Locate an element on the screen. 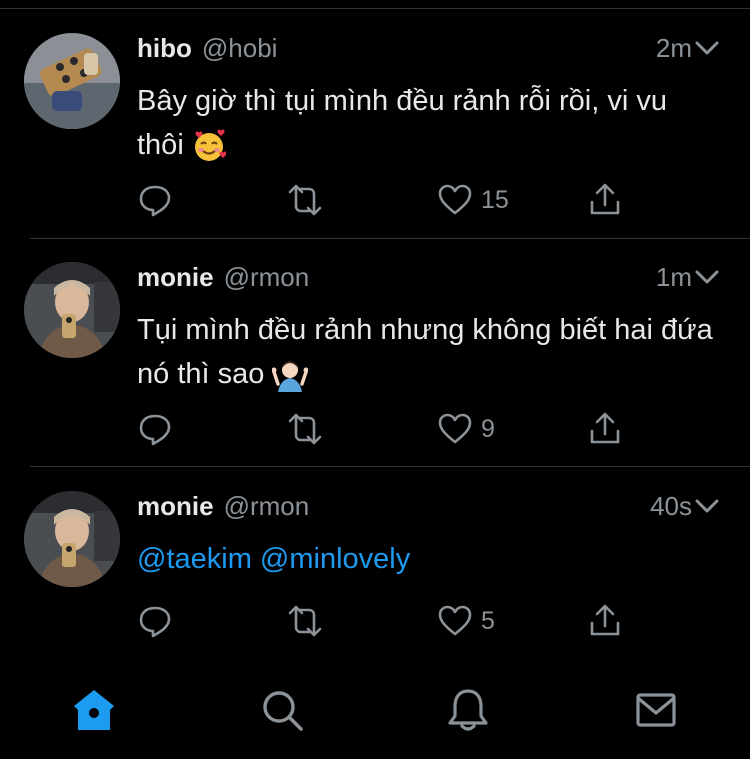  notifications-icon is located at coordinates (468, 710).